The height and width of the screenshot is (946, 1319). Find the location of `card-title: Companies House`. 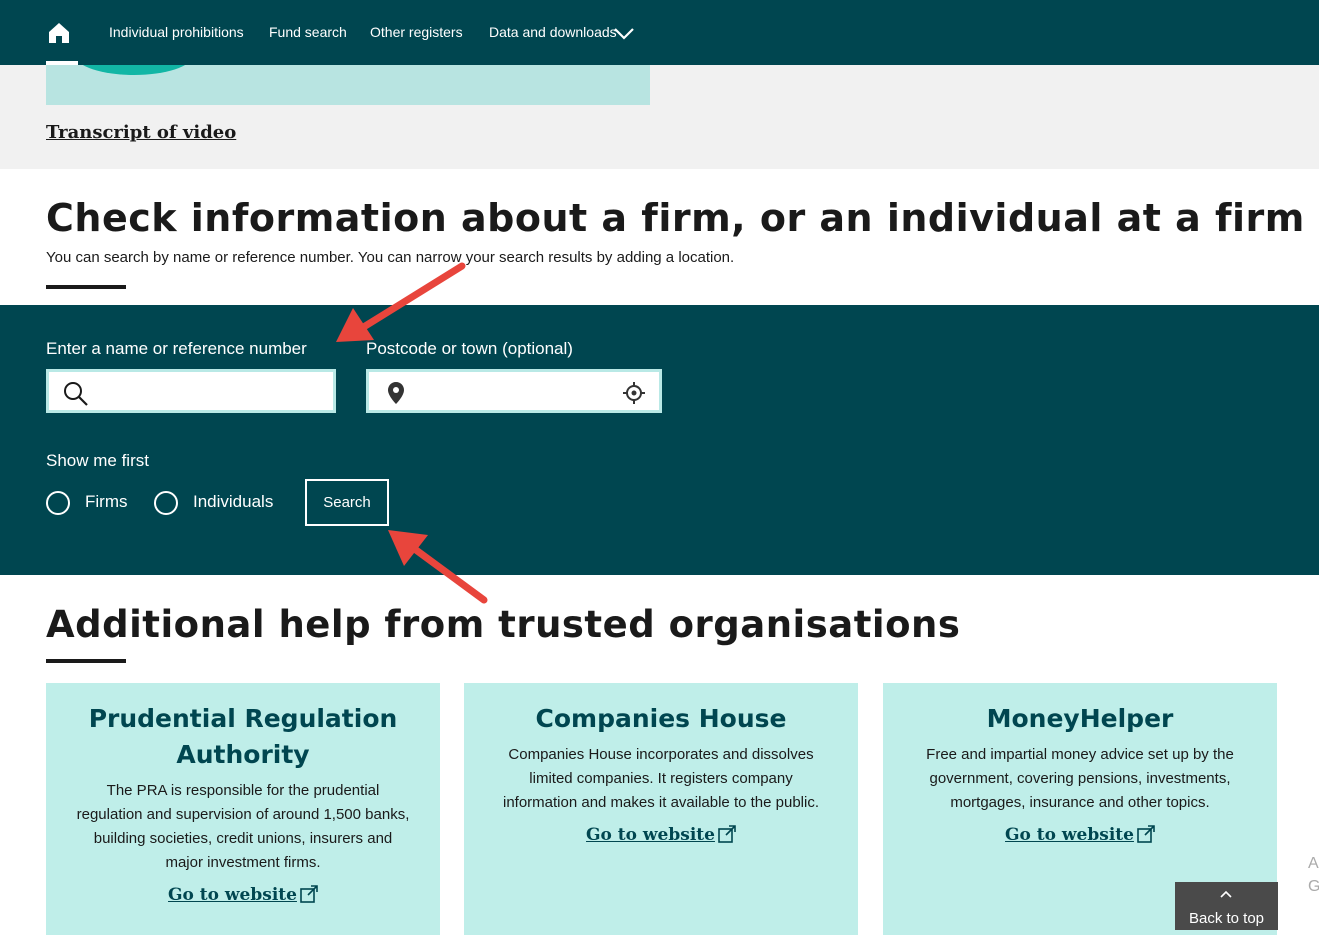

card-title: Companies House is located at coordinates (661, 718).